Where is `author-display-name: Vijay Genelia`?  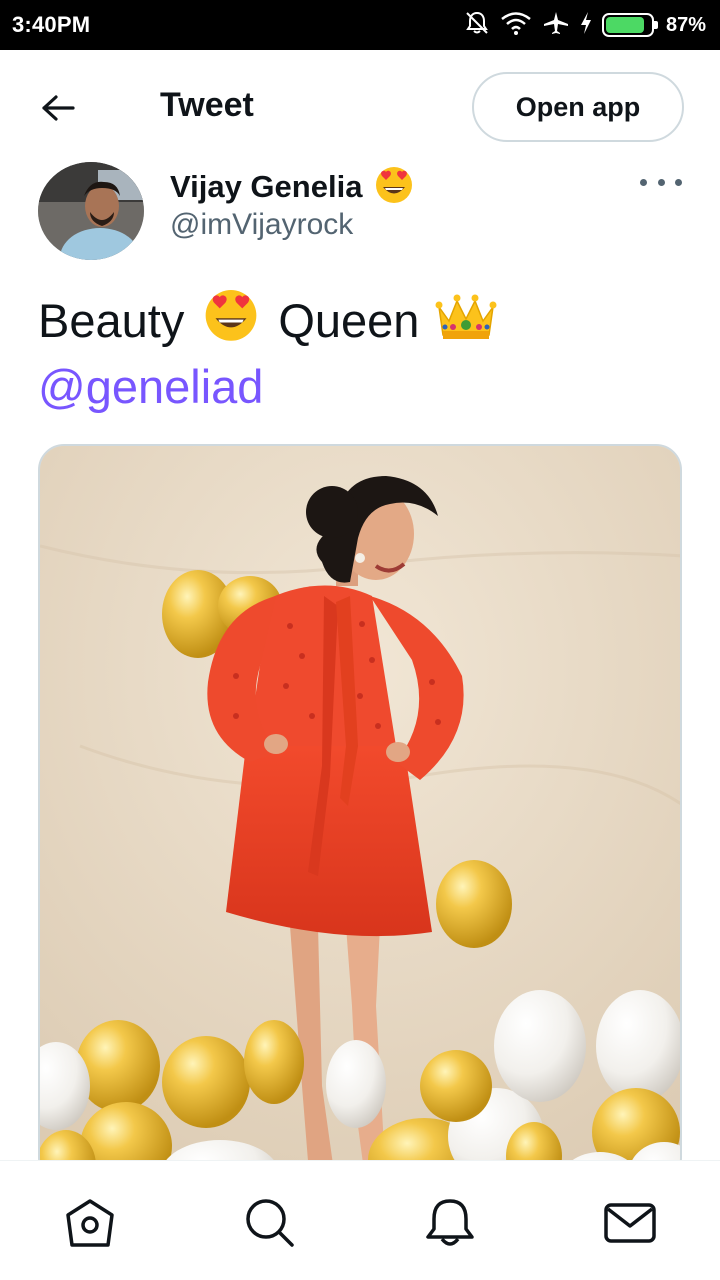 author-display-name: Vijay Genelia is located at coordinates (266, 187).